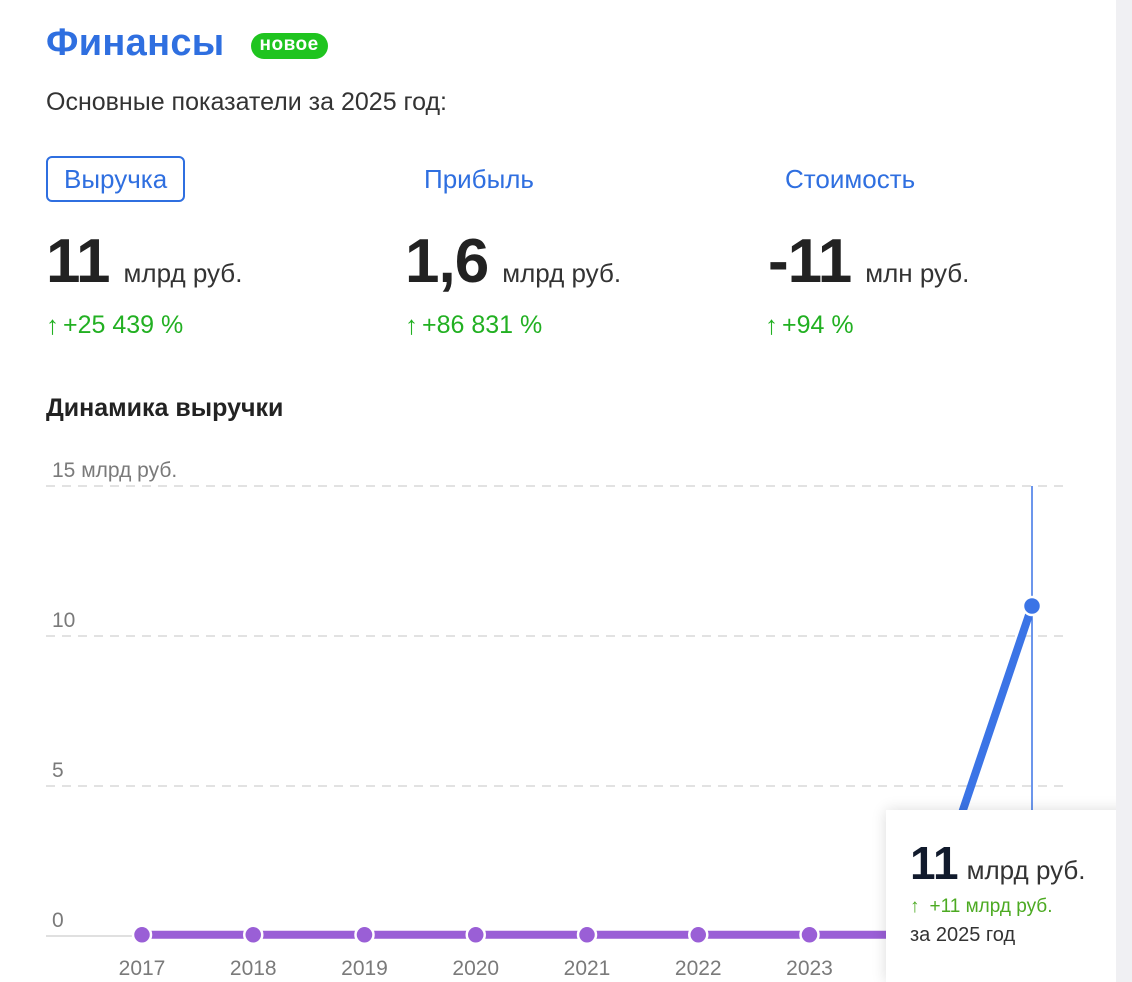 The height and width of the screenshot is (982, 1132). What do you see at coordinates (135, 43) in the screenshot?
I see `card-title: Финансы` at bounding box center [135, 43].